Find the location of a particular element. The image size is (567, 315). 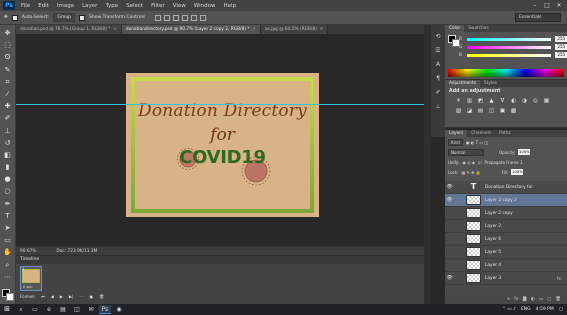

posterize-icon: ◫ is located at coordinates (491, 111).